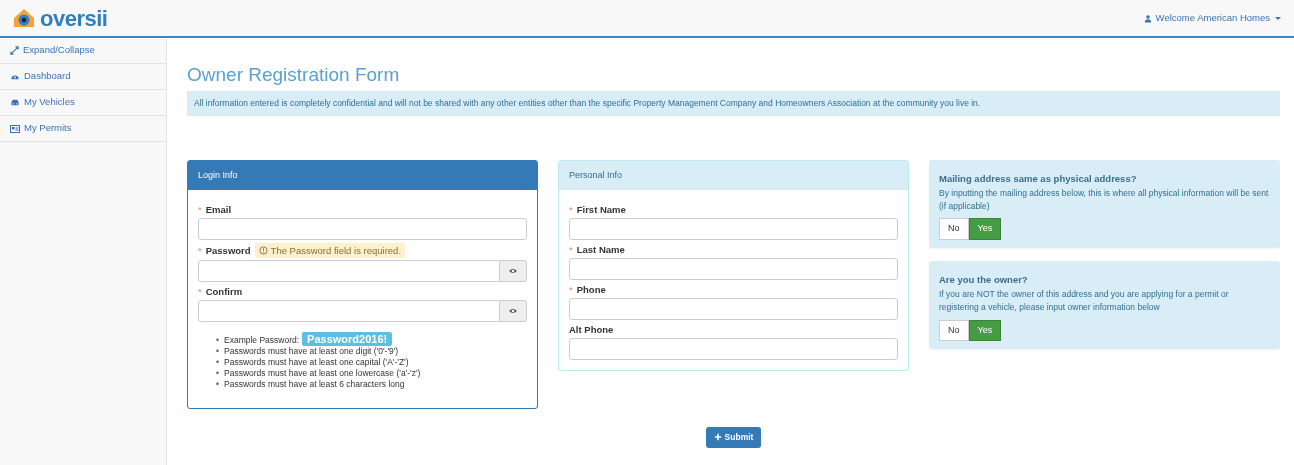  Describe the element at coordinates (311, 351) in the screenshot. I see `password-rule: Passwords must have at least one digit ('0'-'9')` at that location.